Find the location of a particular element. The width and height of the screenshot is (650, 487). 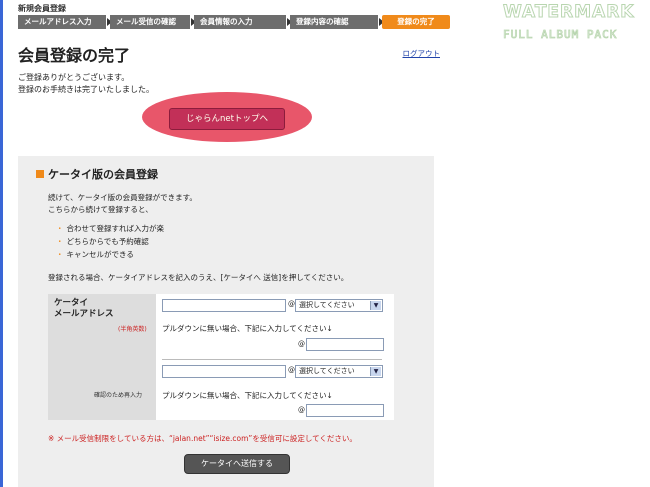

list-item: ・合わせて登録すれば入力が楽 is located at coordinates (110, 228).